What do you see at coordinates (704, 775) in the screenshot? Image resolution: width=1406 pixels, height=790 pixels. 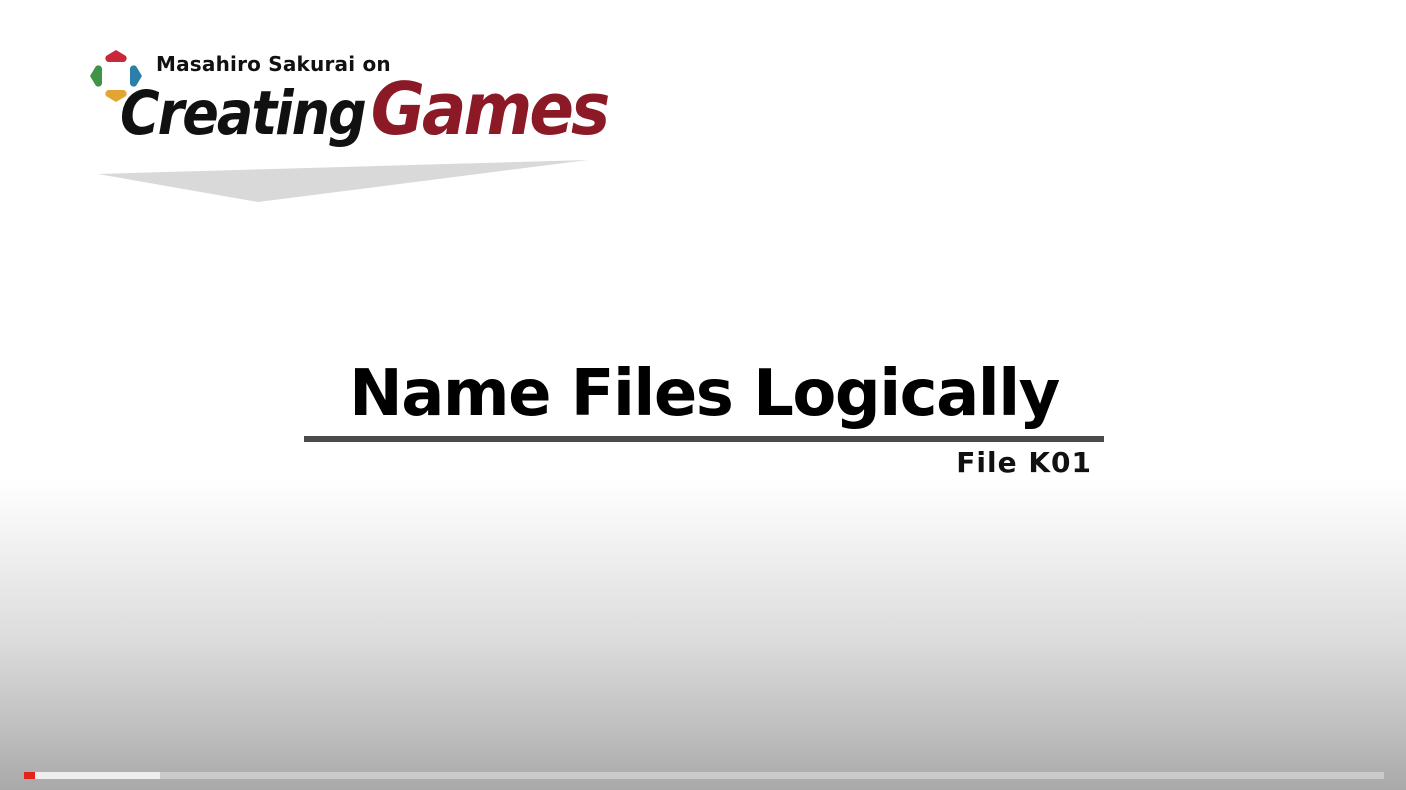 I see `video-progress-bar` at bounding box center [704, 775].